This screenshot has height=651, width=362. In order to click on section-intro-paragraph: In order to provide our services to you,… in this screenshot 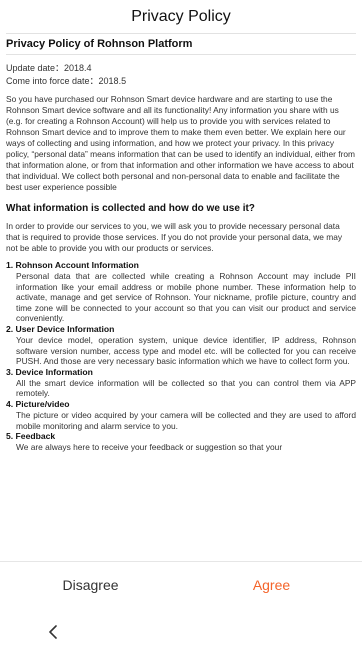, I will do `click(174, 237)`.